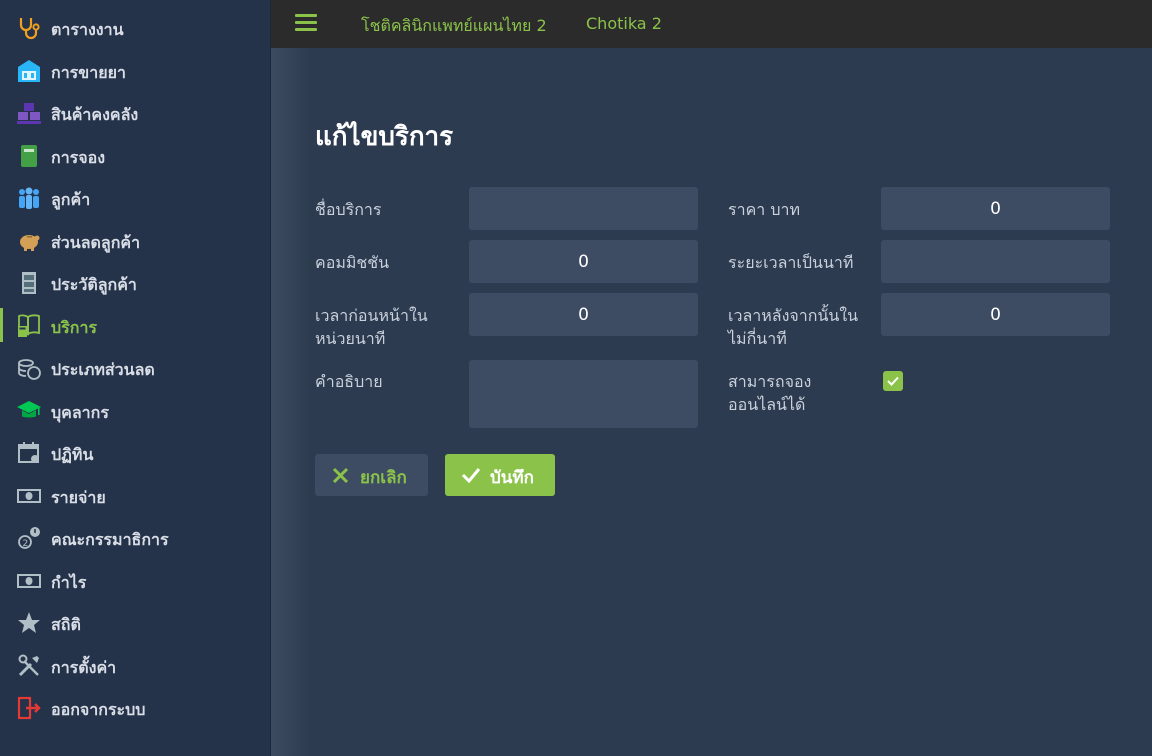 The height and width of the screenshot is (756, 1152). Describe the element at coordinates (340, 475) in the screenshot. I see `close-icon` at that location.